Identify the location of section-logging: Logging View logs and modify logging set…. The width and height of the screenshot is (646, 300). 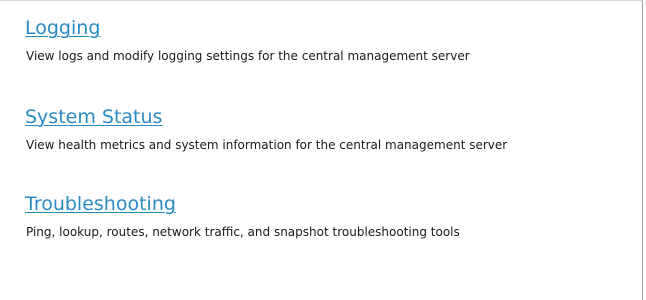
(247, 40).